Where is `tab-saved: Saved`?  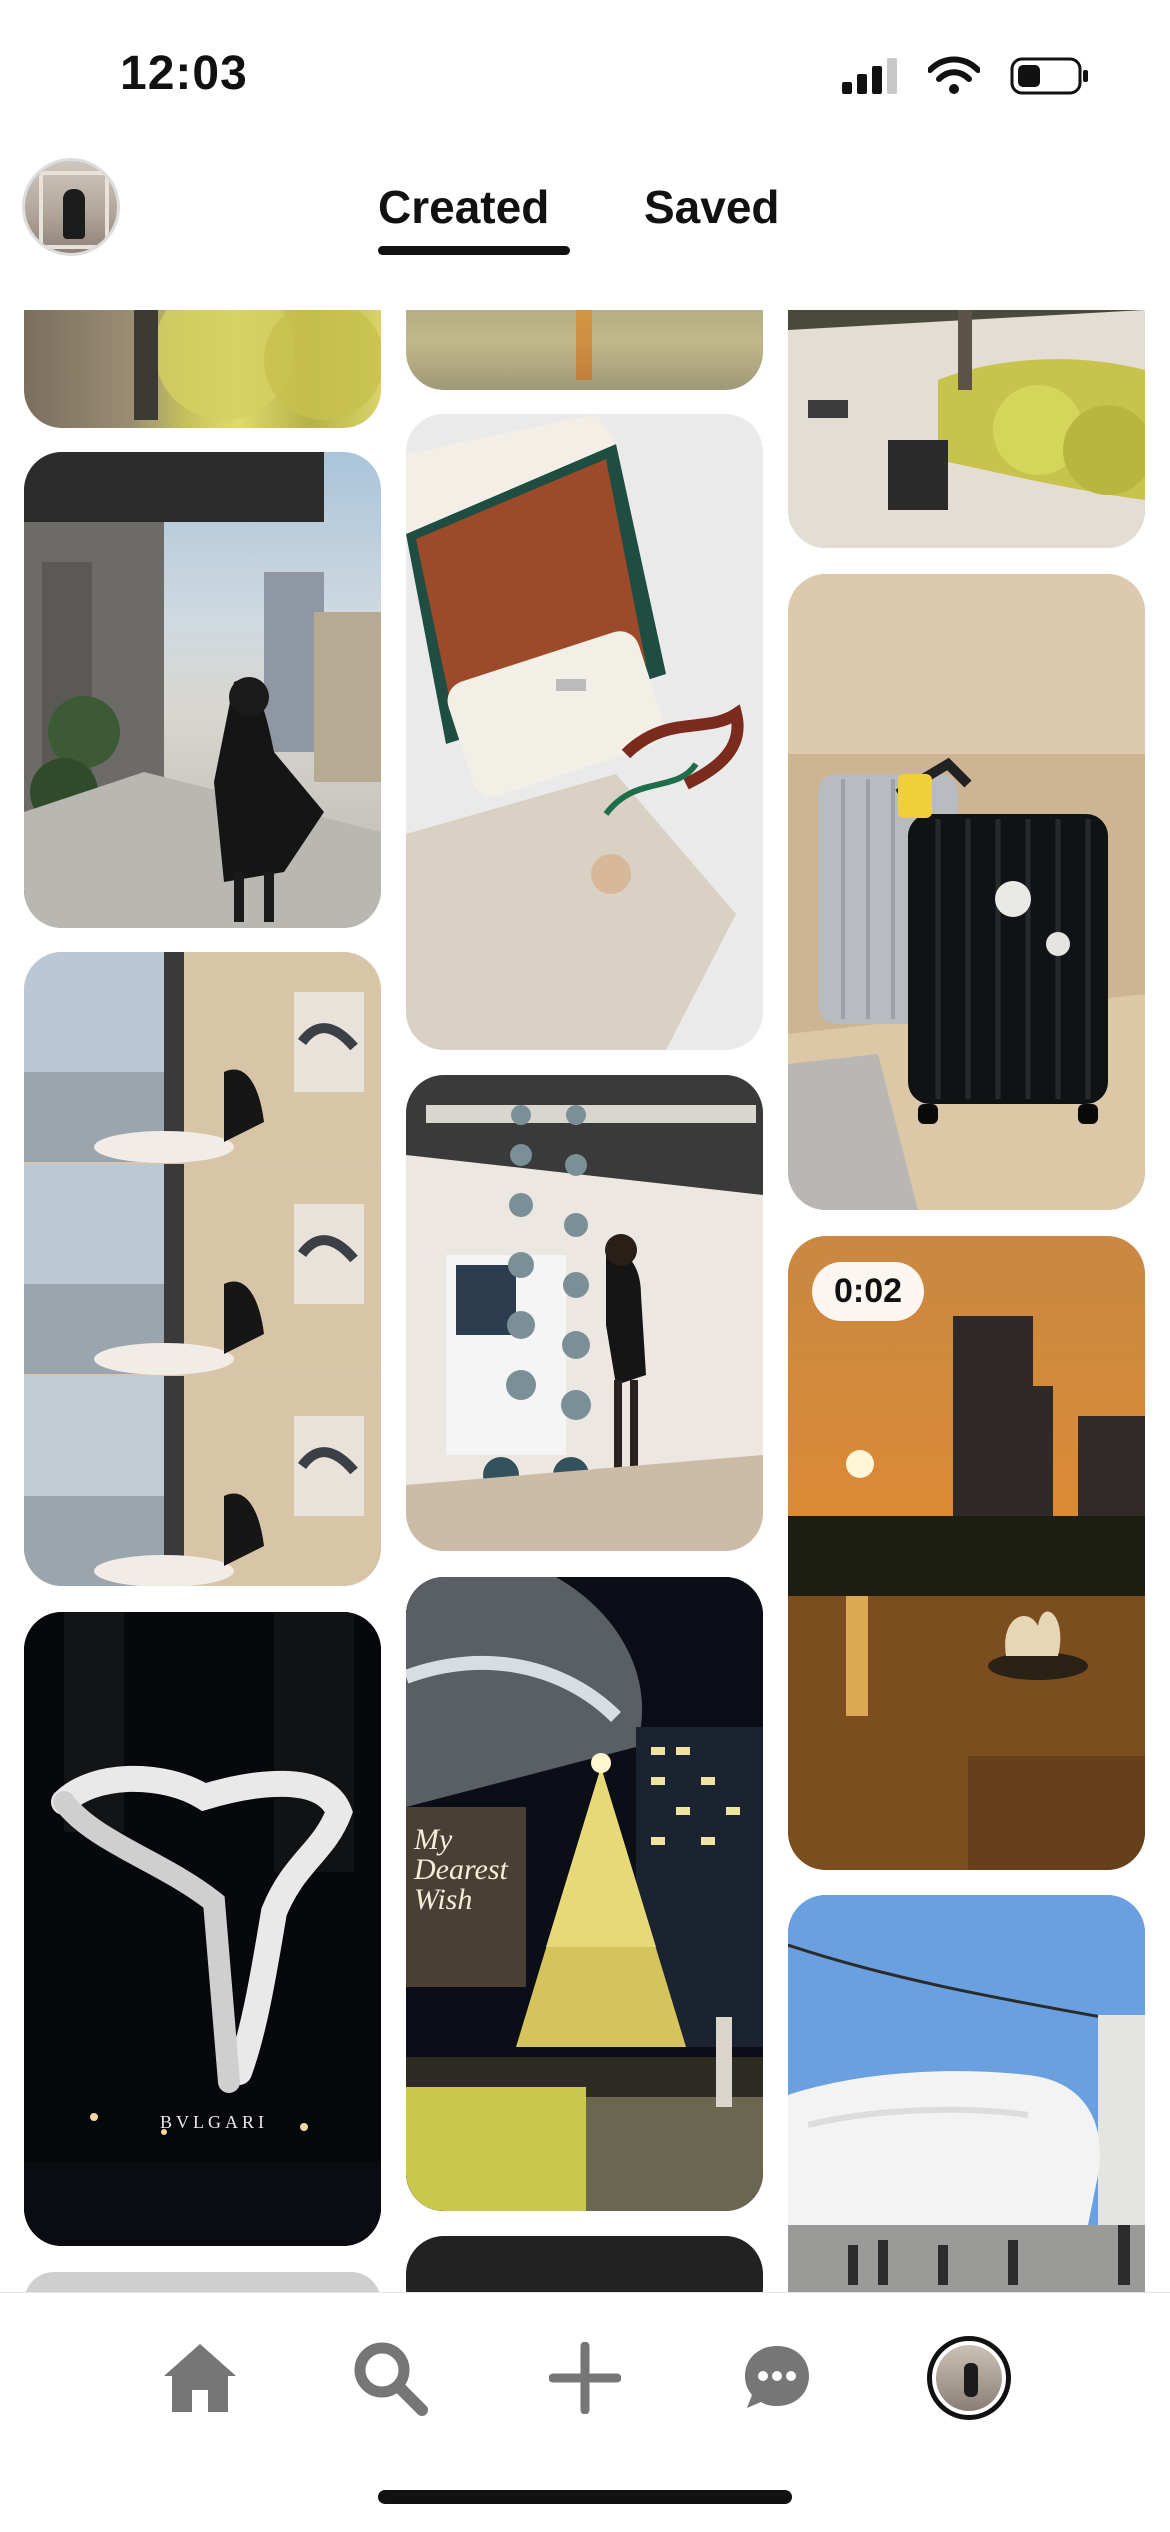
tab-saved: Saved is located at coordinates (712, 207).